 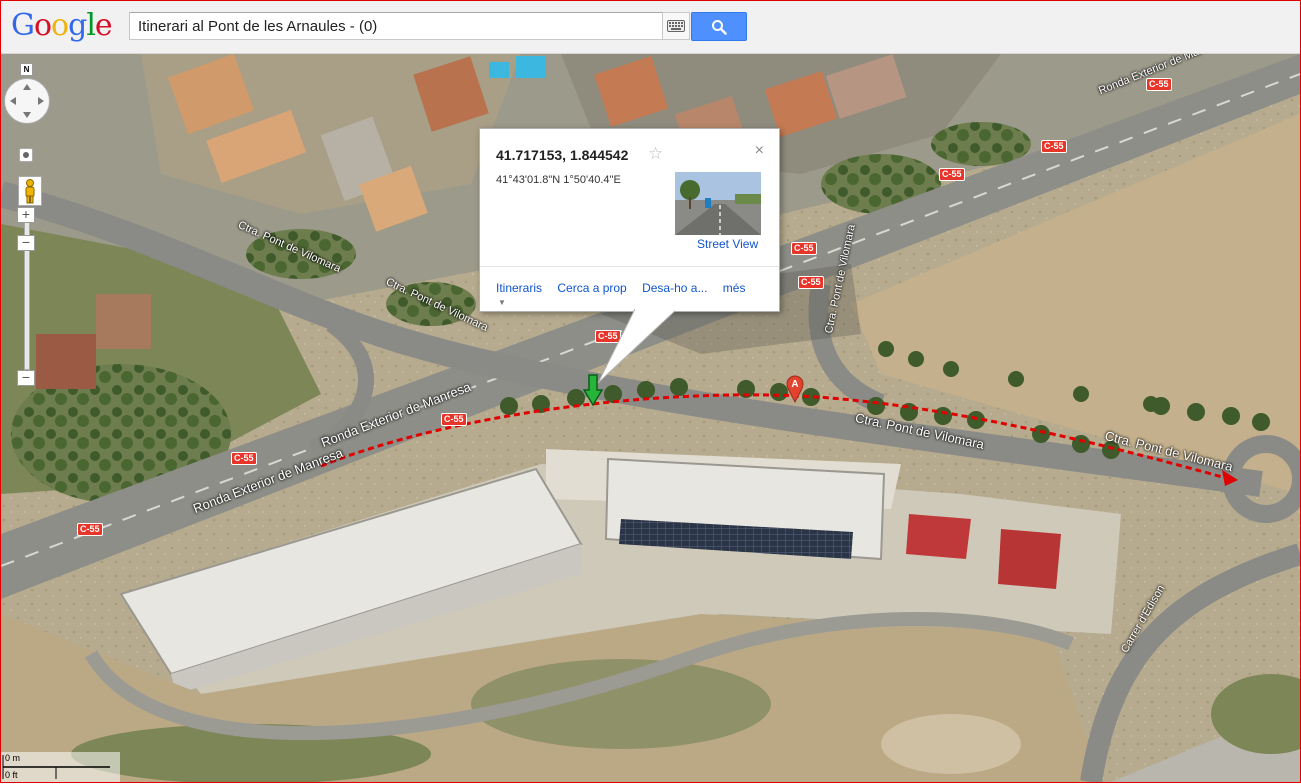 I want to click on keyboard-button, so click(x=676, y=26).